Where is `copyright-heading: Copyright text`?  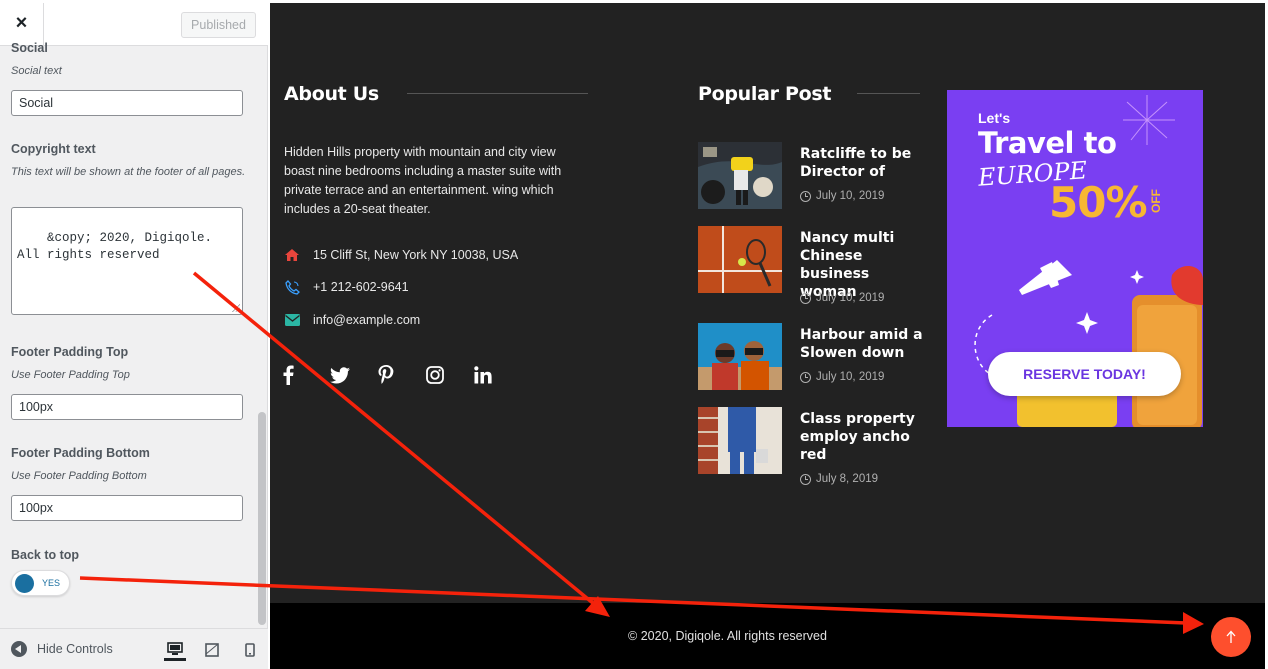 copyright-heading: Copyright text is located at coordinates (53, 149).